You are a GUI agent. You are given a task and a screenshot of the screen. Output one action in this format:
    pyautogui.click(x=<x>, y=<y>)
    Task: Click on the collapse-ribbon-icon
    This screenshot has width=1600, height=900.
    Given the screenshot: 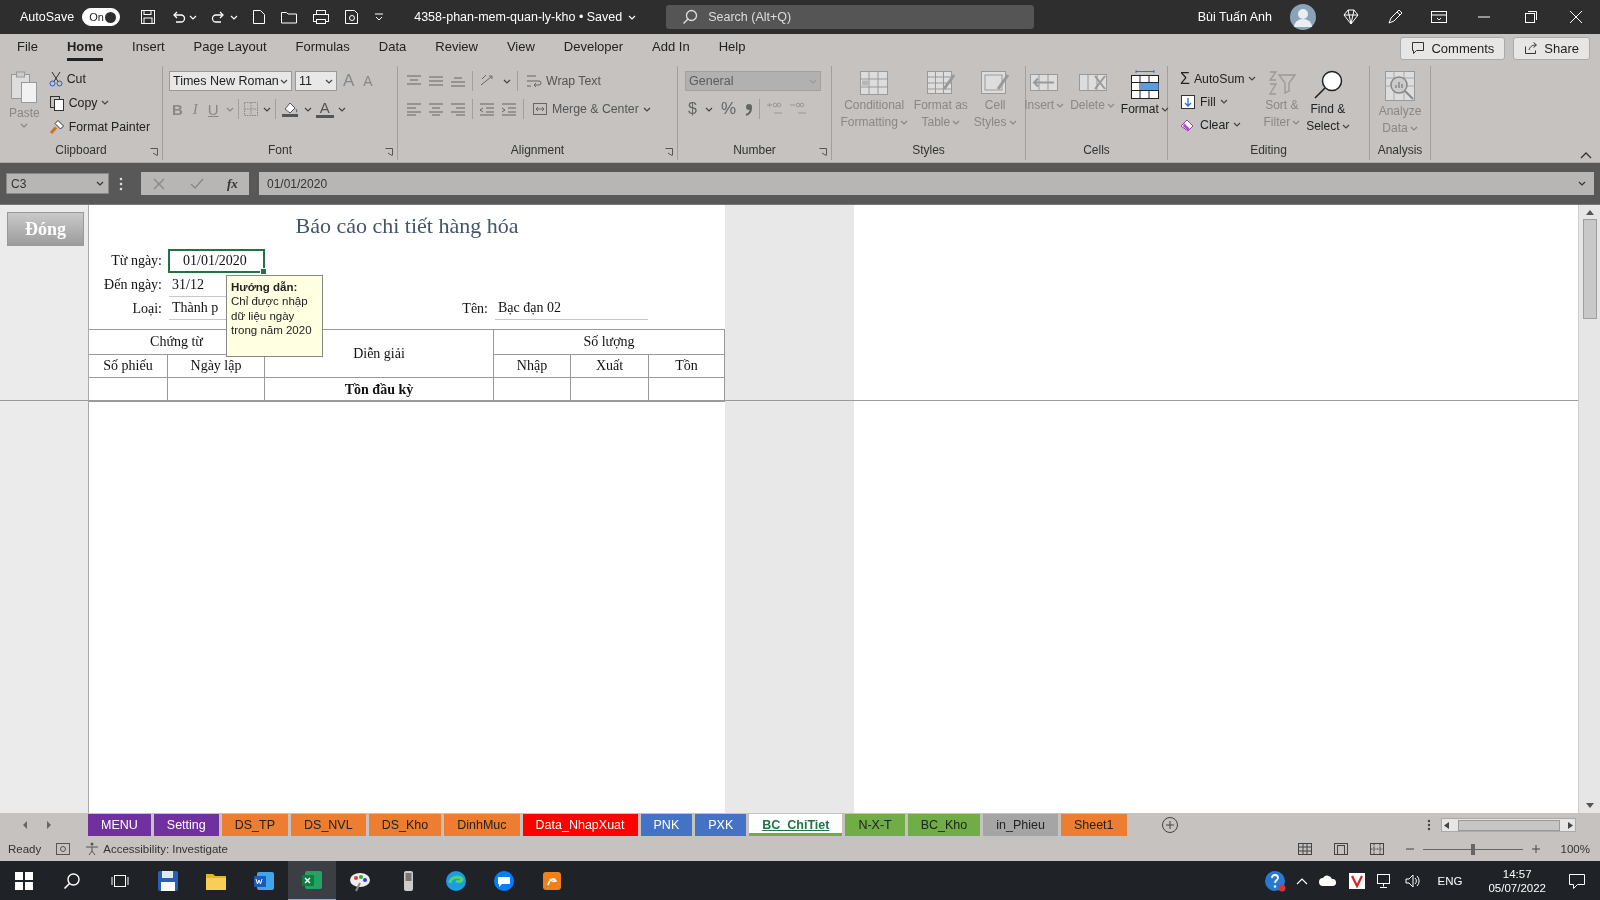 What is the action you would take?
    pyautogui.click(x=1586, y=155)
    